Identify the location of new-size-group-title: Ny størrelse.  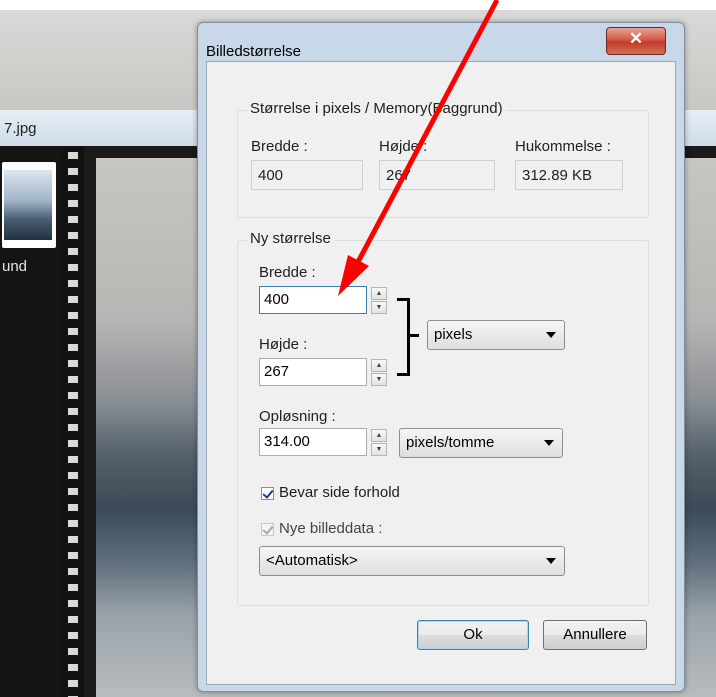
(290, 238).